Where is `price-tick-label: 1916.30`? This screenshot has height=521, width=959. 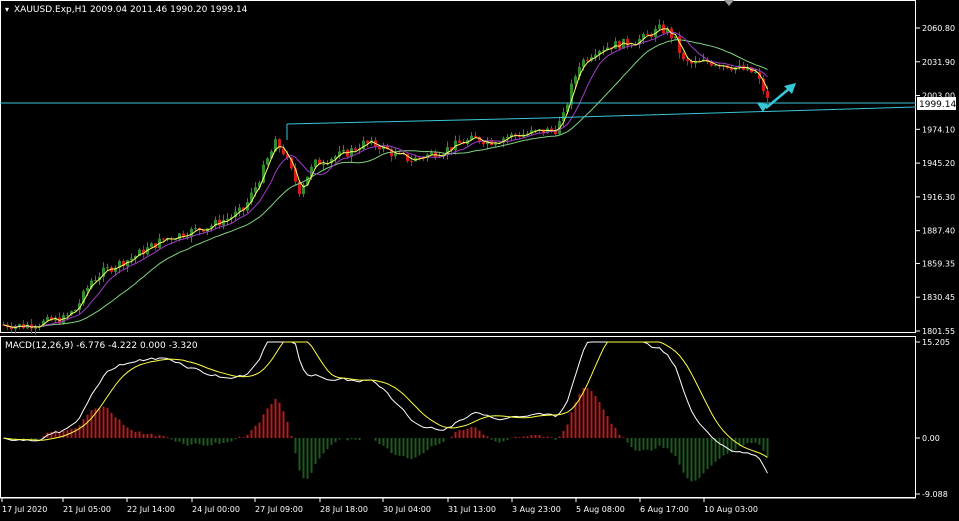 price-tick-label: 1916.30 is located at coordinates (938, 197).